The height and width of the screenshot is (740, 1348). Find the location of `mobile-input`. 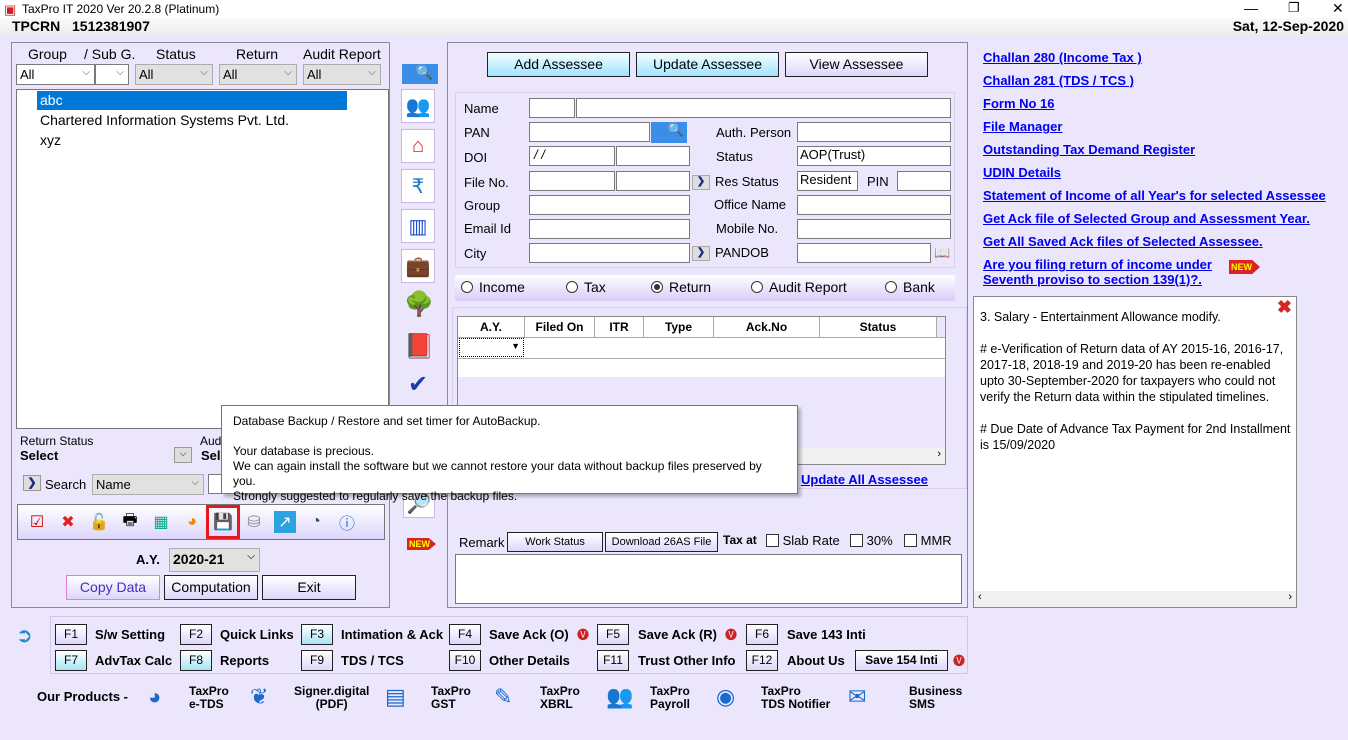

mobile-input is located at coordinates (874, 229).